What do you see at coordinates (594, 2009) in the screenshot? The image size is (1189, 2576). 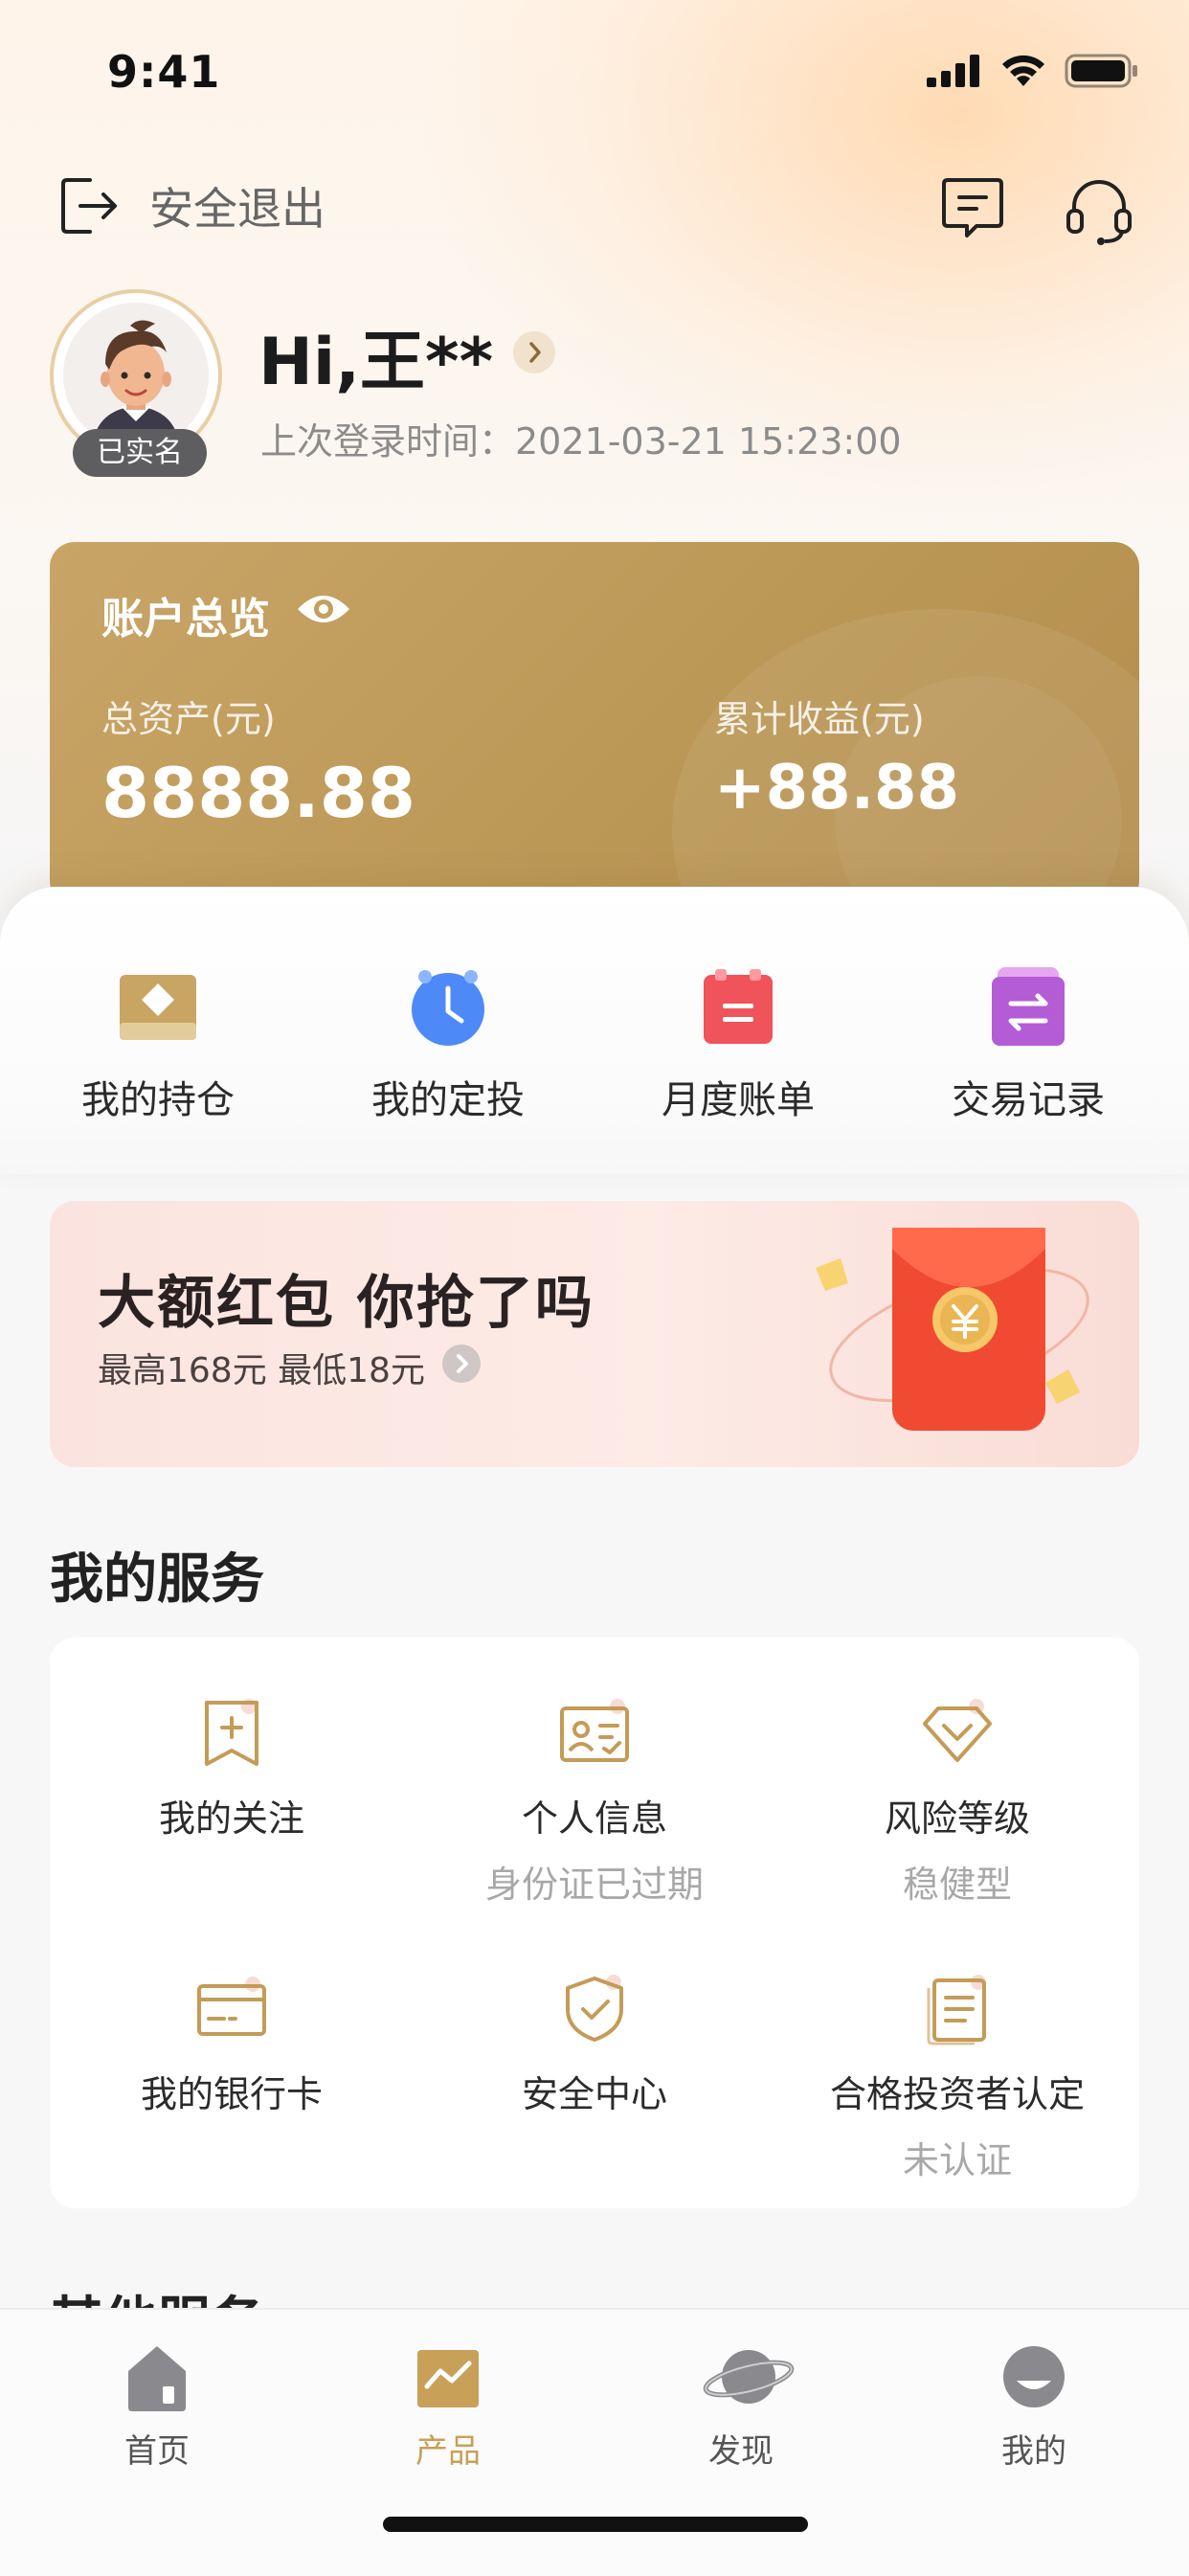 I see `shield-check-icon` at bounding box center [594, 2009].